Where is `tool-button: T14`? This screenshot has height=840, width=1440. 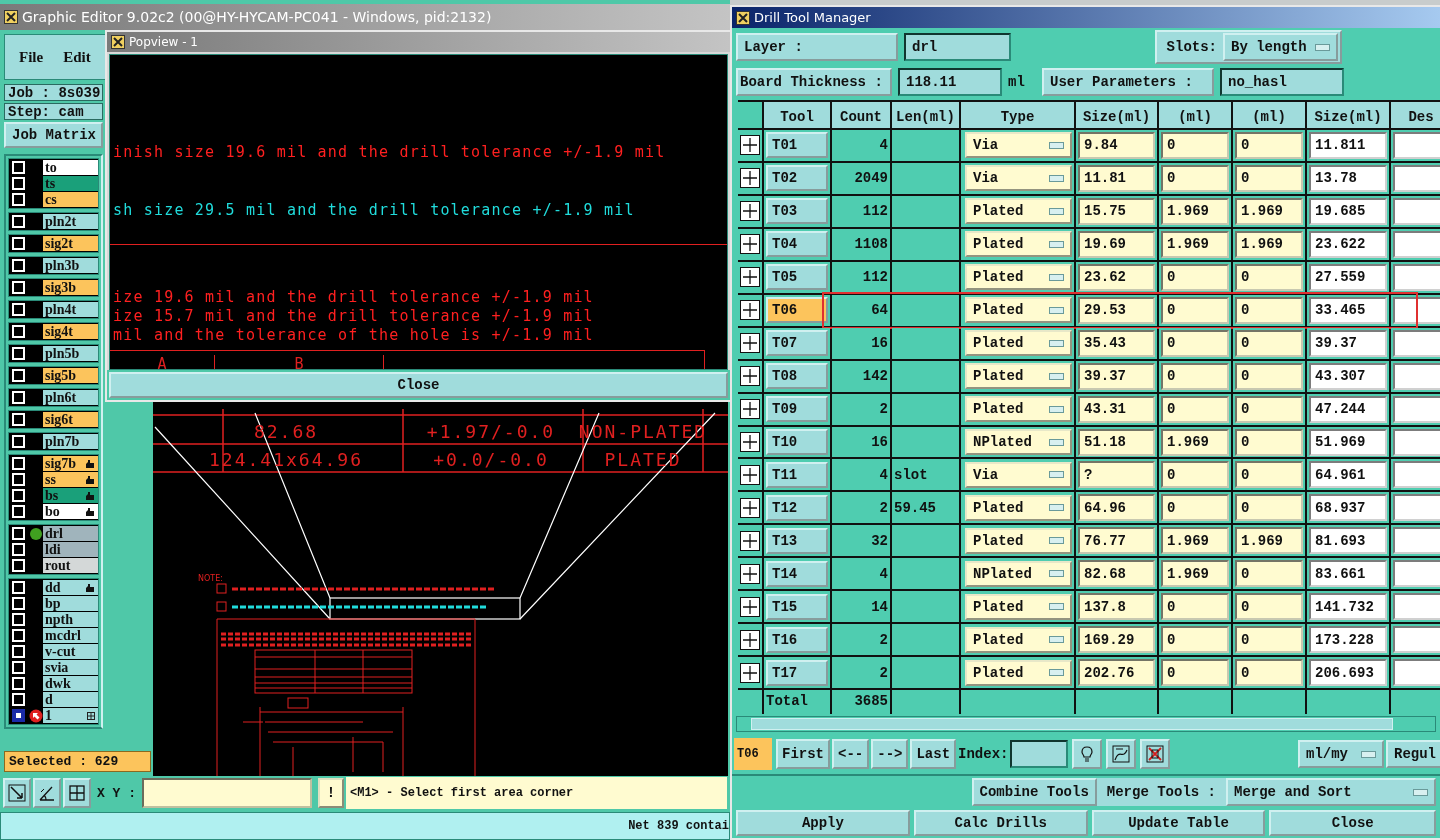 tool-button: T14 is located at coordinates (797, 573).